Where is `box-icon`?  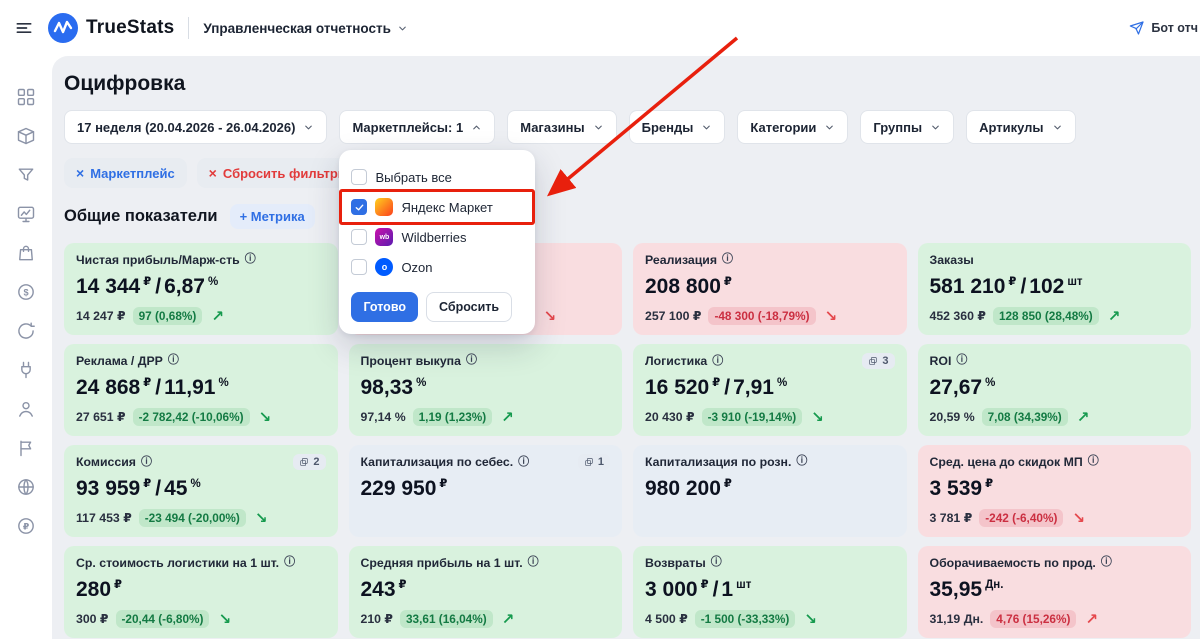 box-icon is located at coordinates (26, 136).